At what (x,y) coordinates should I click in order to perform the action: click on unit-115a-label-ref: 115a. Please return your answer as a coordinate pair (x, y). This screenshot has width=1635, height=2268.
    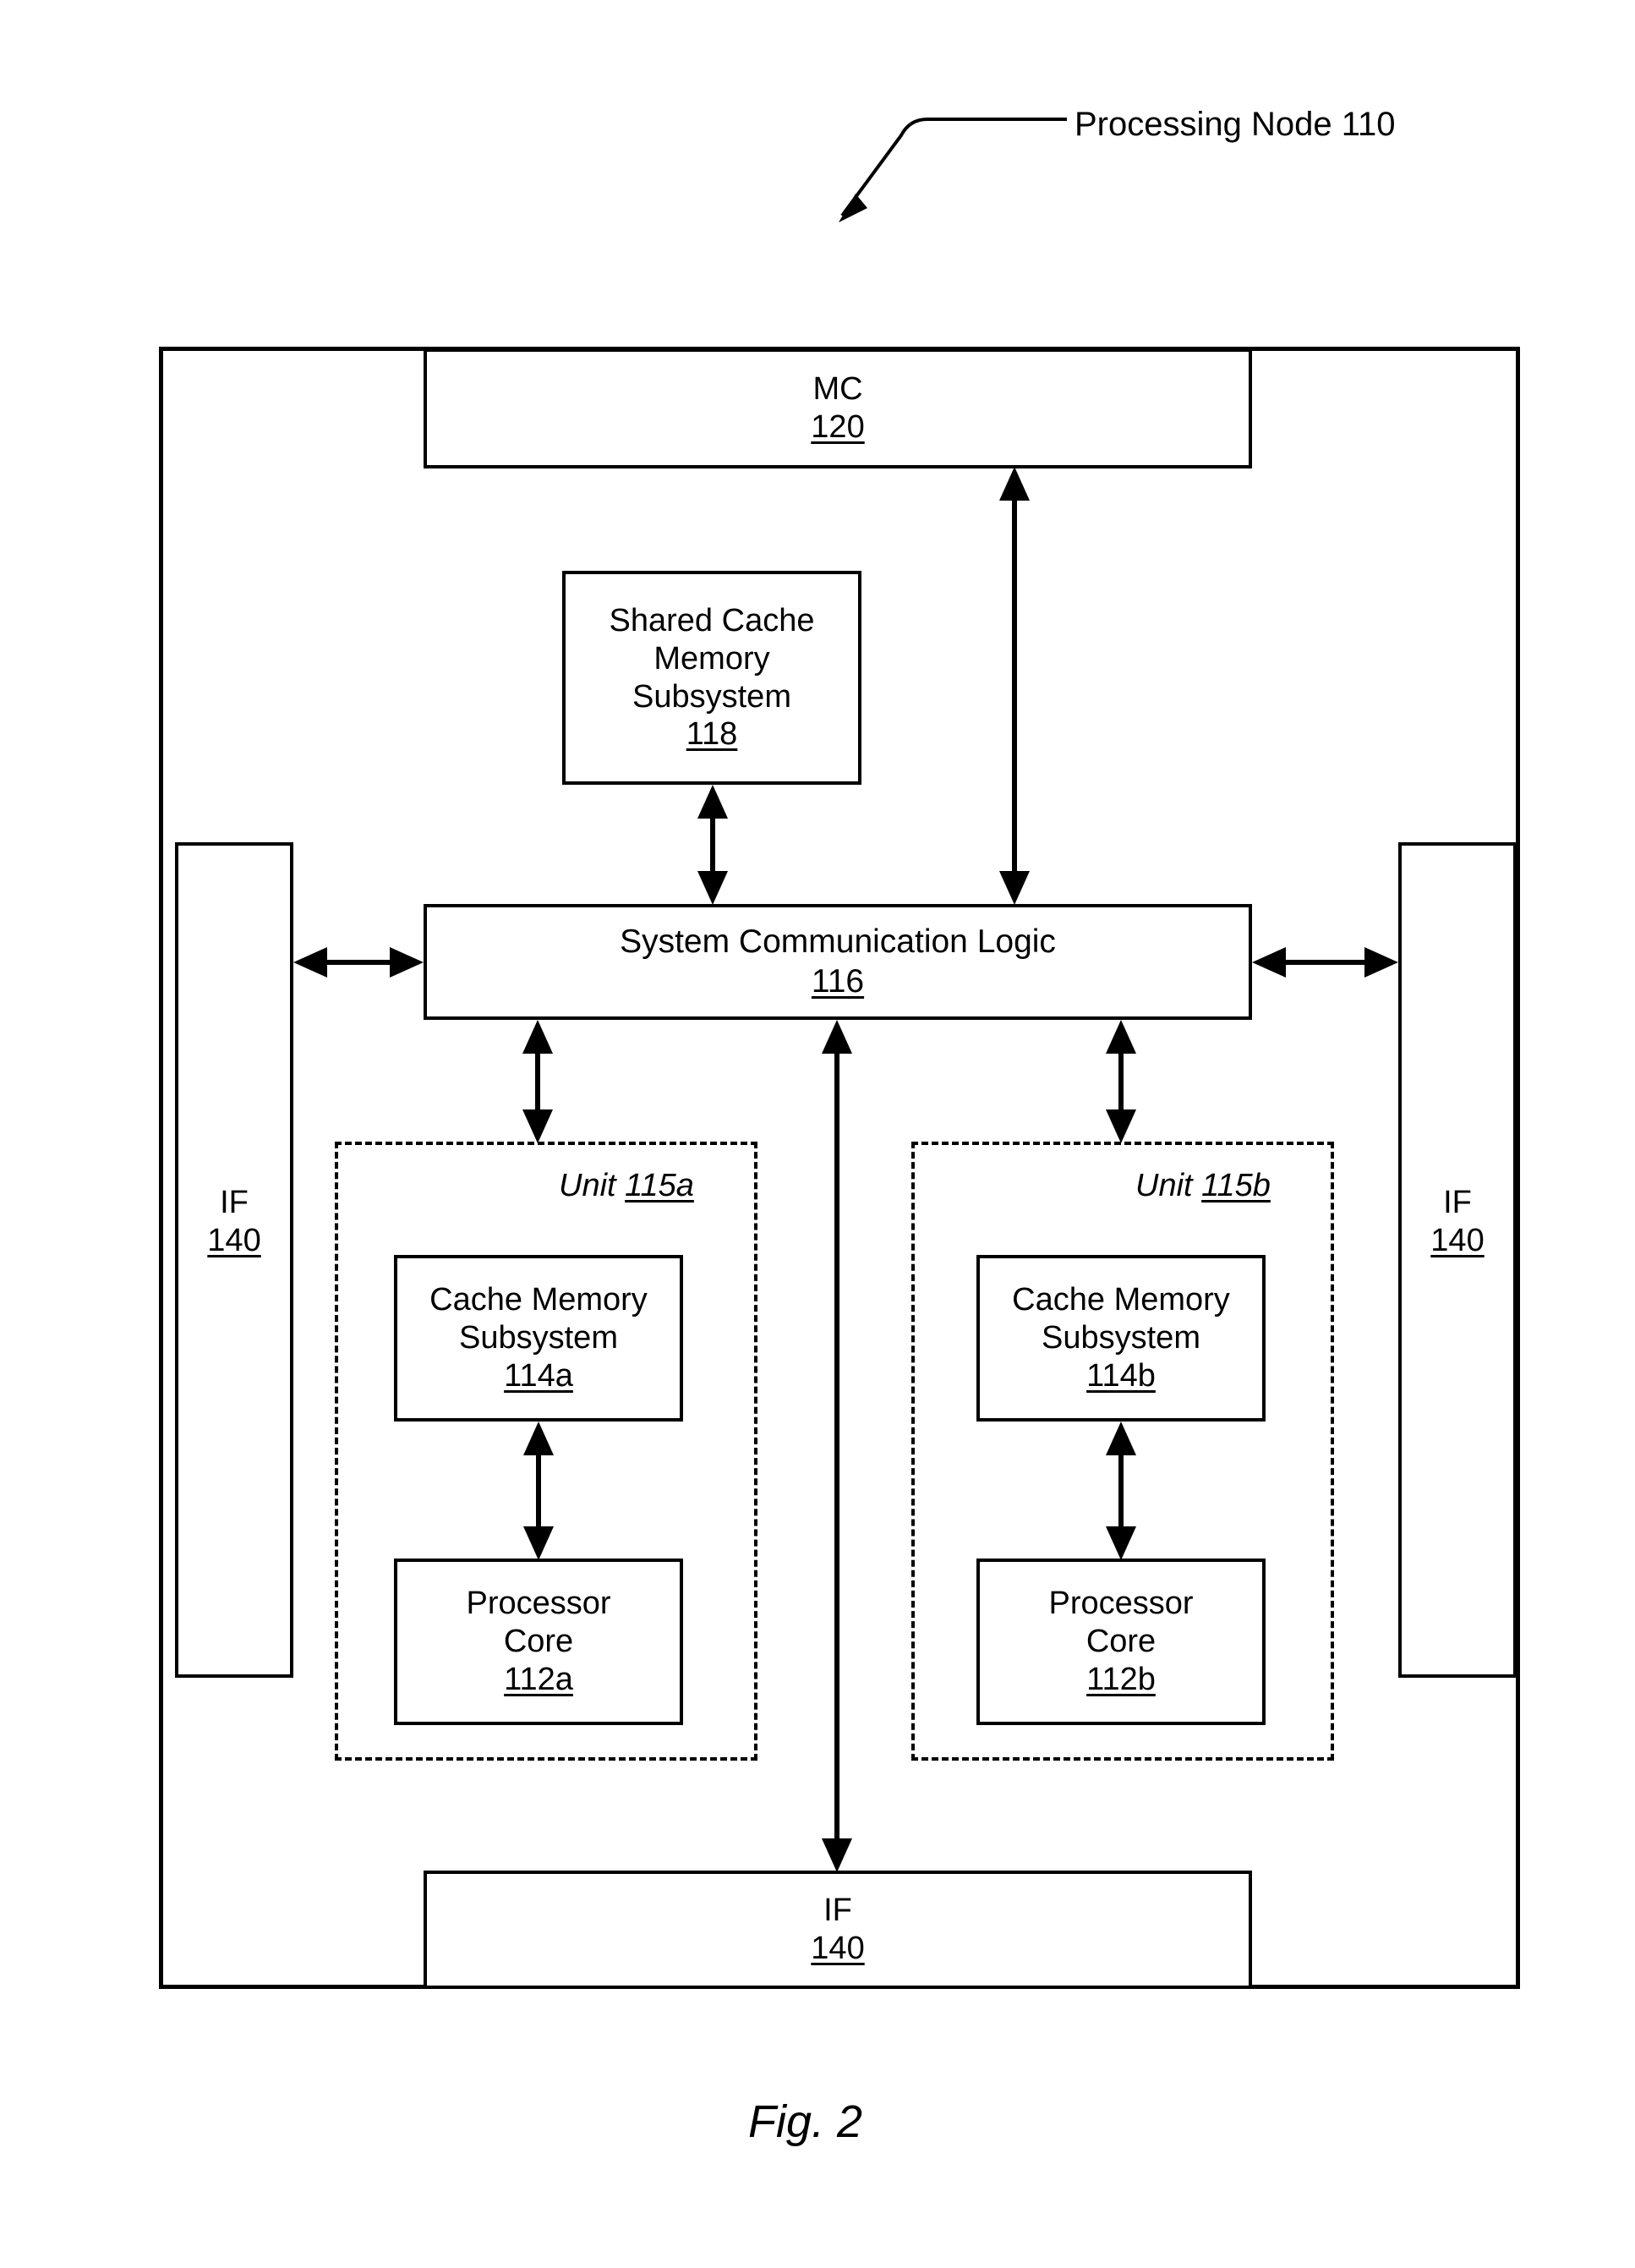
    Looking at the image, I should click on (659, 1185).